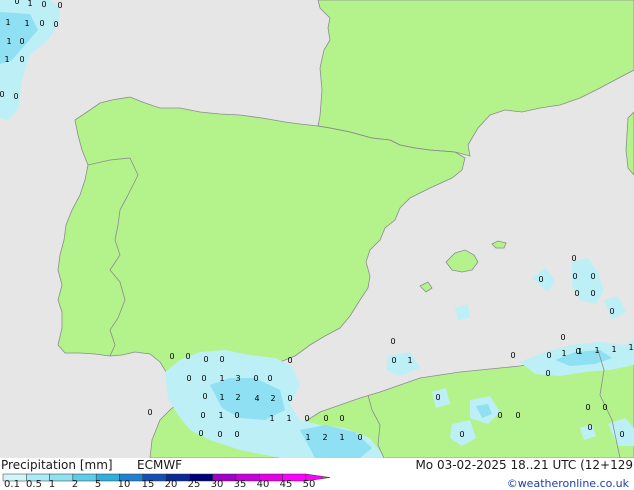  I want to click on colorbar-tick-label: 0.1, so click(12, 484).